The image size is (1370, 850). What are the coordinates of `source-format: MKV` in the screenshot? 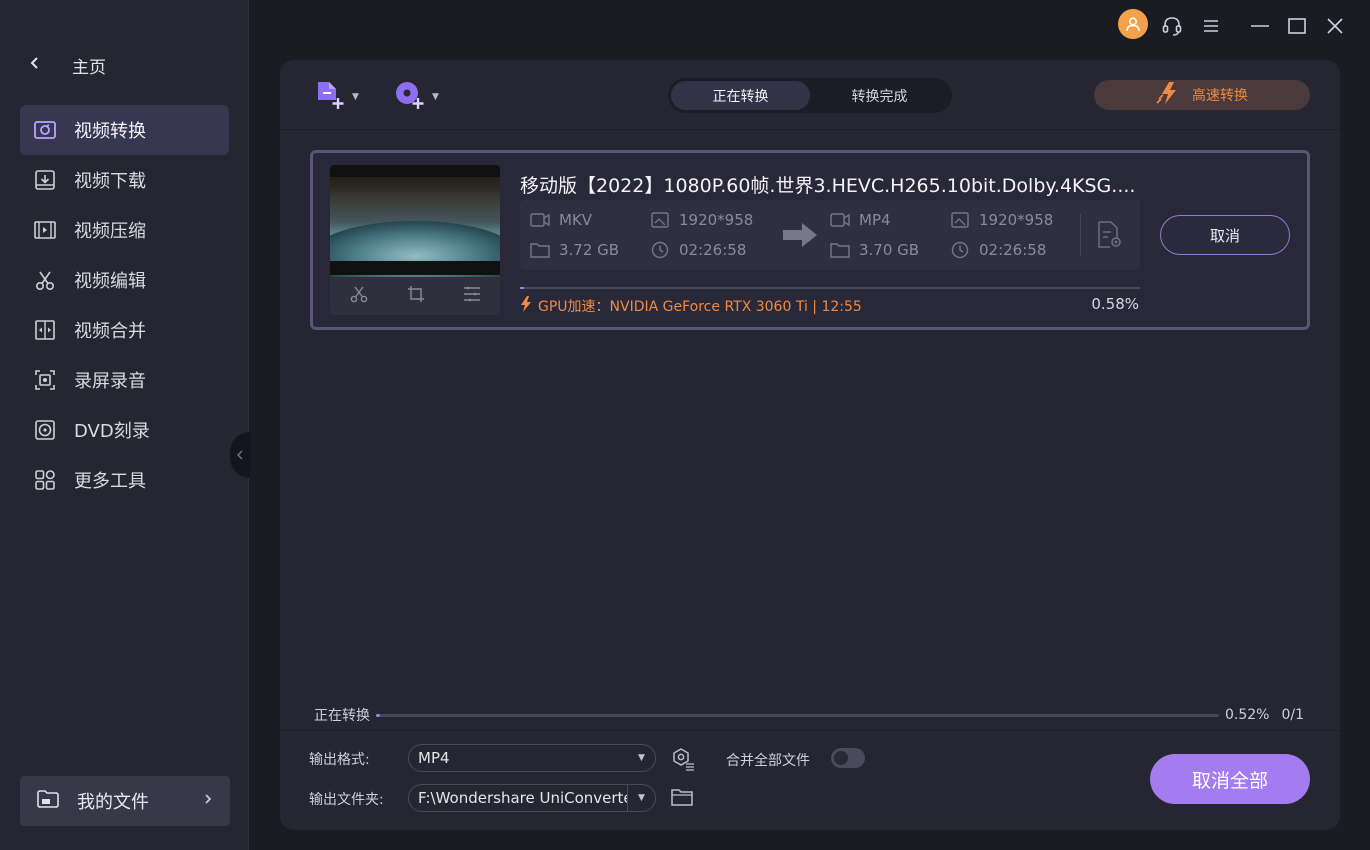 It's located at (561, 220).